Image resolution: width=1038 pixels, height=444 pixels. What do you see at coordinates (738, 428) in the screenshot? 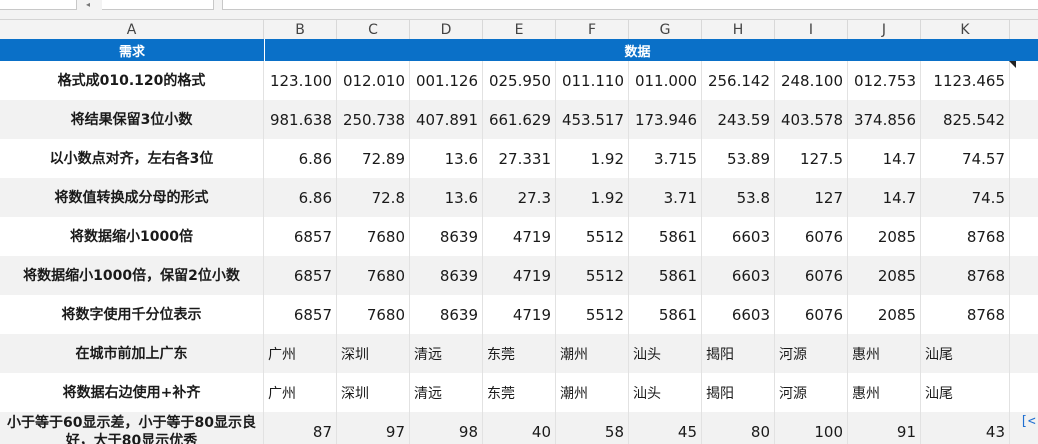
I see `data-cell: 80` at bounding box center [738, 428].